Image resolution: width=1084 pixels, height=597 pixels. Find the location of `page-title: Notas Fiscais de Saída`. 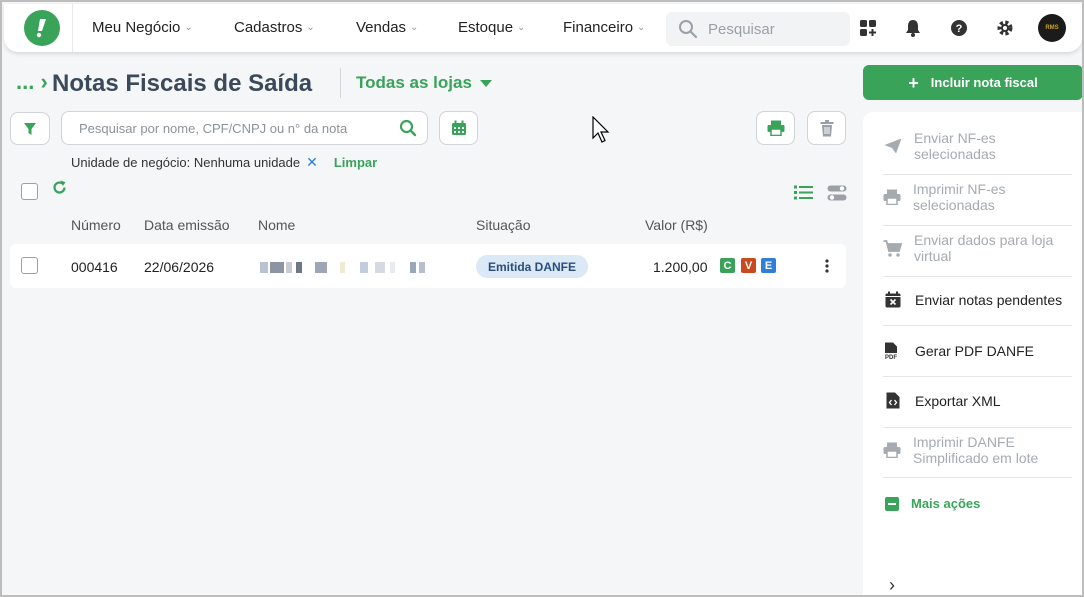

page-title: Notas Fiscais de Saída is located at coordinates (182, 83).